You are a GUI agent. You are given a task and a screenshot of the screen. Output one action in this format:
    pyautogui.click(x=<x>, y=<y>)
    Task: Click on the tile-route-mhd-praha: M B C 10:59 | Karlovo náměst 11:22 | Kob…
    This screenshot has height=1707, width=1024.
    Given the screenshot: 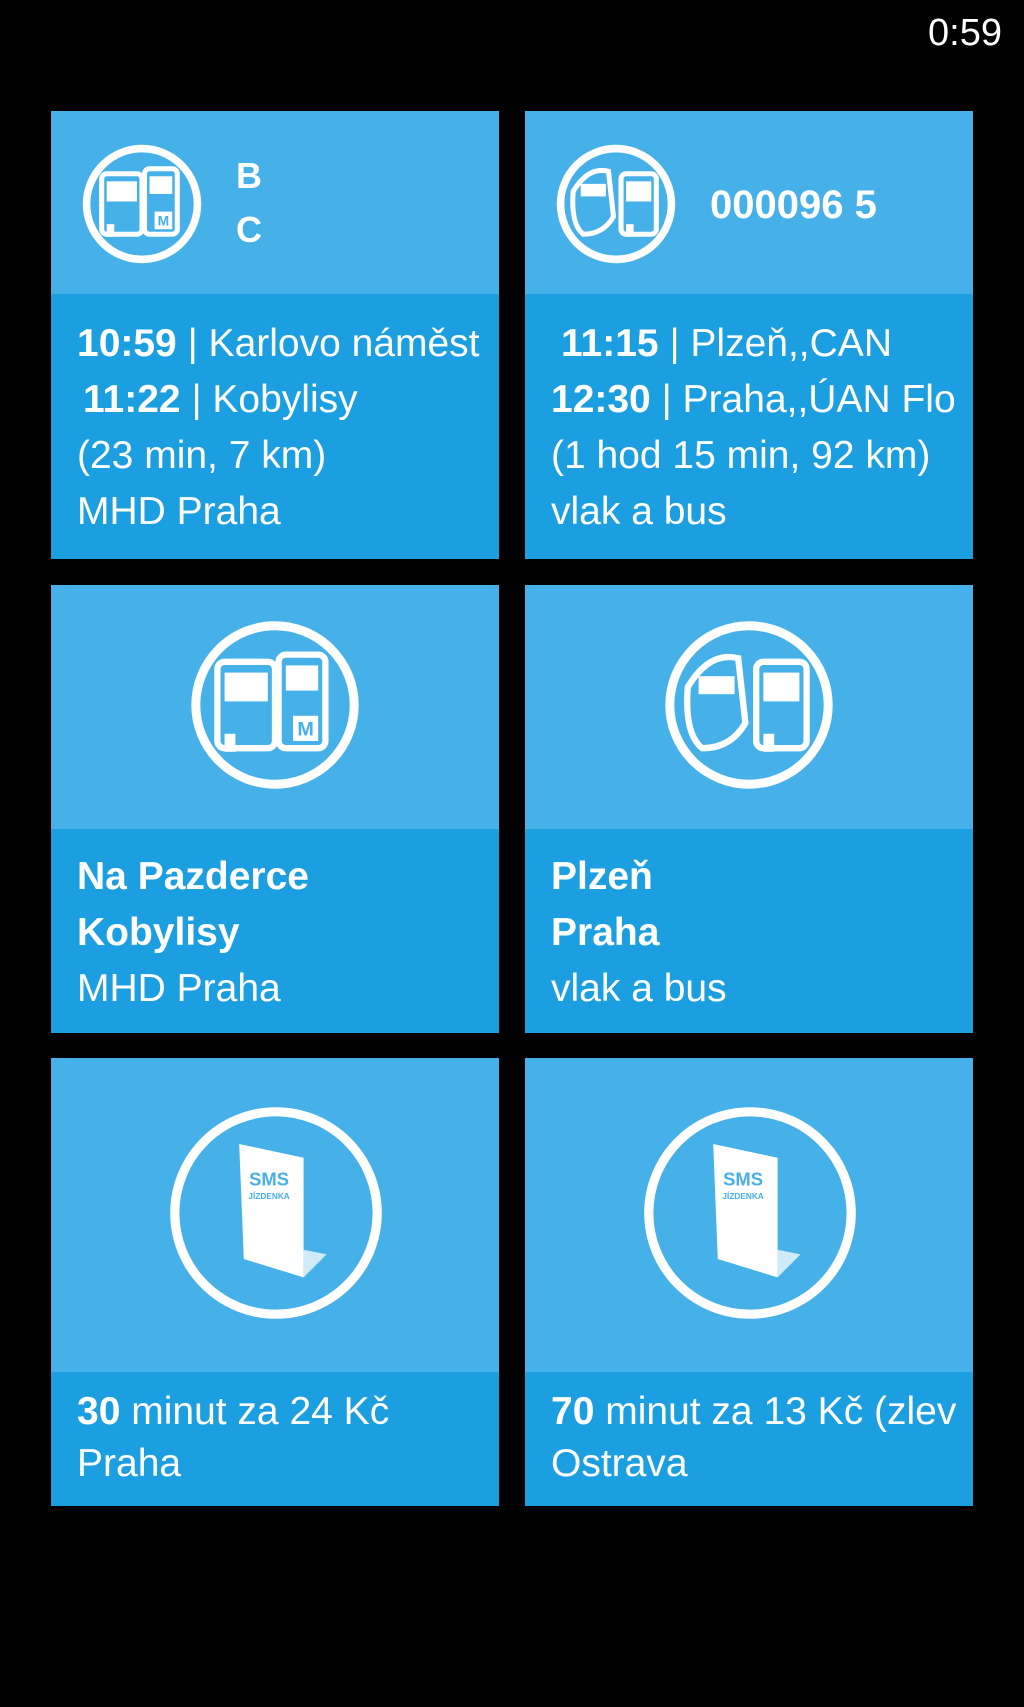 What is the action you would take?
    pyautogui.click(x=275, y=335)
    